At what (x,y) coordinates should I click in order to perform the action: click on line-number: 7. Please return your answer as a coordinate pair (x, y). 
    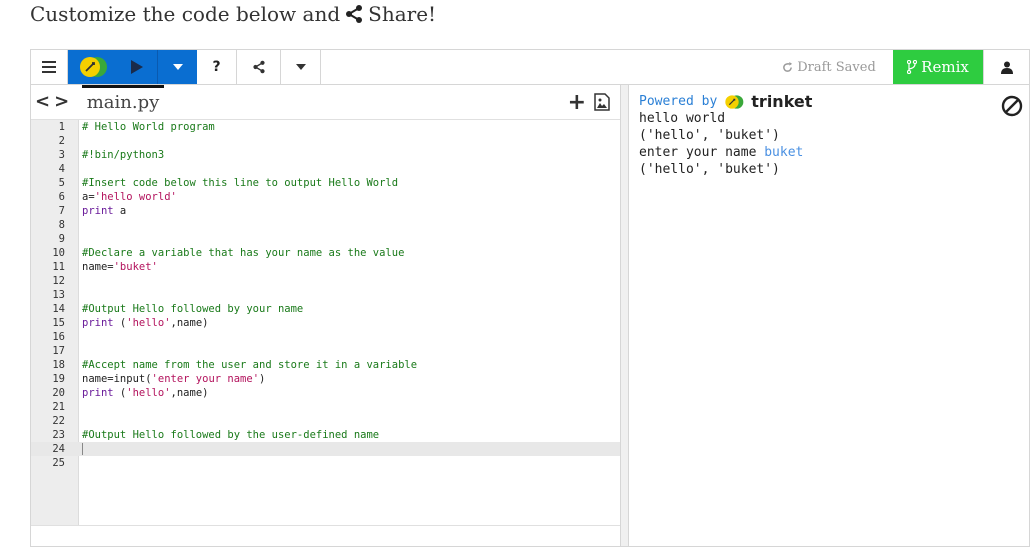
    Looking at the image, I should click on (61, 211).